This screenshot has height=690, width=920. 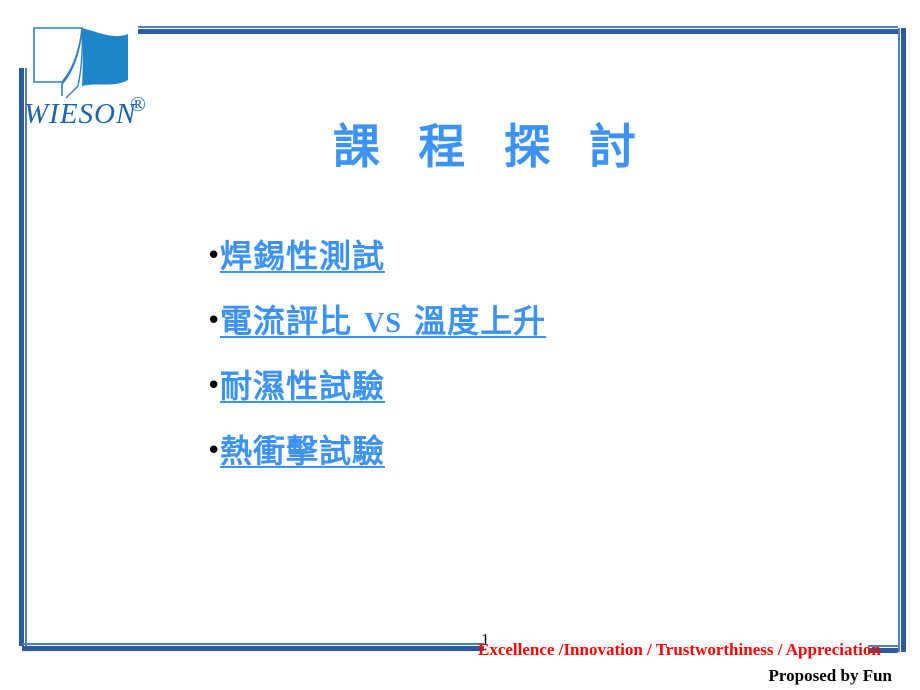 What do you see at coordinates (292, 321) in the screenshot?
I see `topic-label-part-pre: 電流評比` at bounding box center [292, 321].